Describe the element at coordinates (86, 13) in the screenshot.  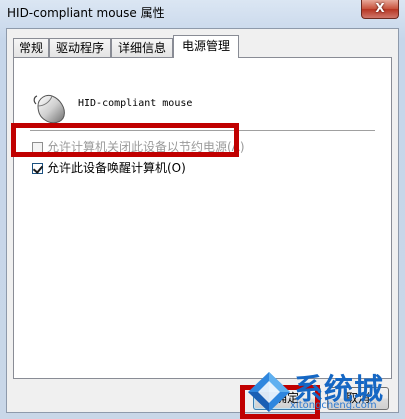
I see `window-title: HID-compliant mouse 属性` at that location.